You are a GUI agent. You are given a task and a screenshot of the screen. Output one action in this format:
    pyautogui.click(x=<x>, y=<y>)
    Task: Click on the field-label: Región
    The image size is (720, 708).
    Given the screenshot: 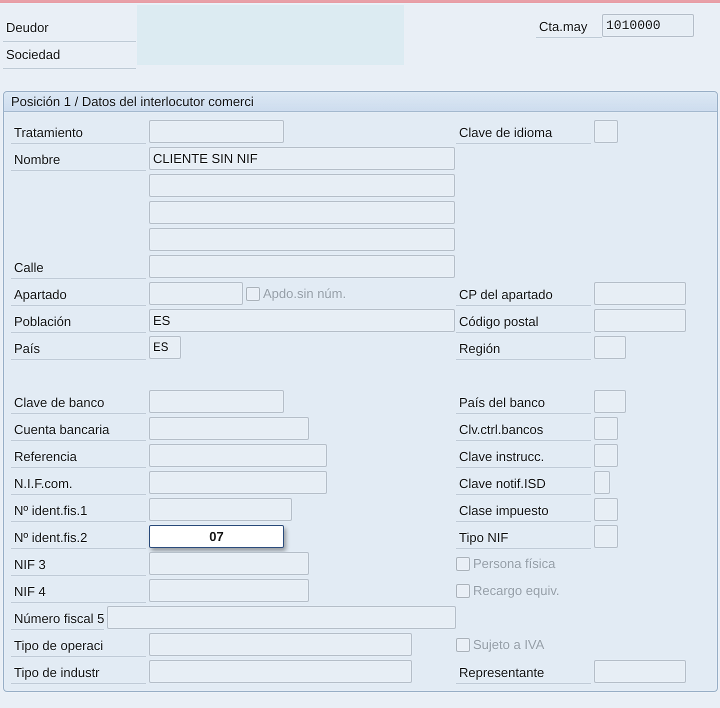 What is the action you would take?
    pyautogui.click(x=523, y=348)
    